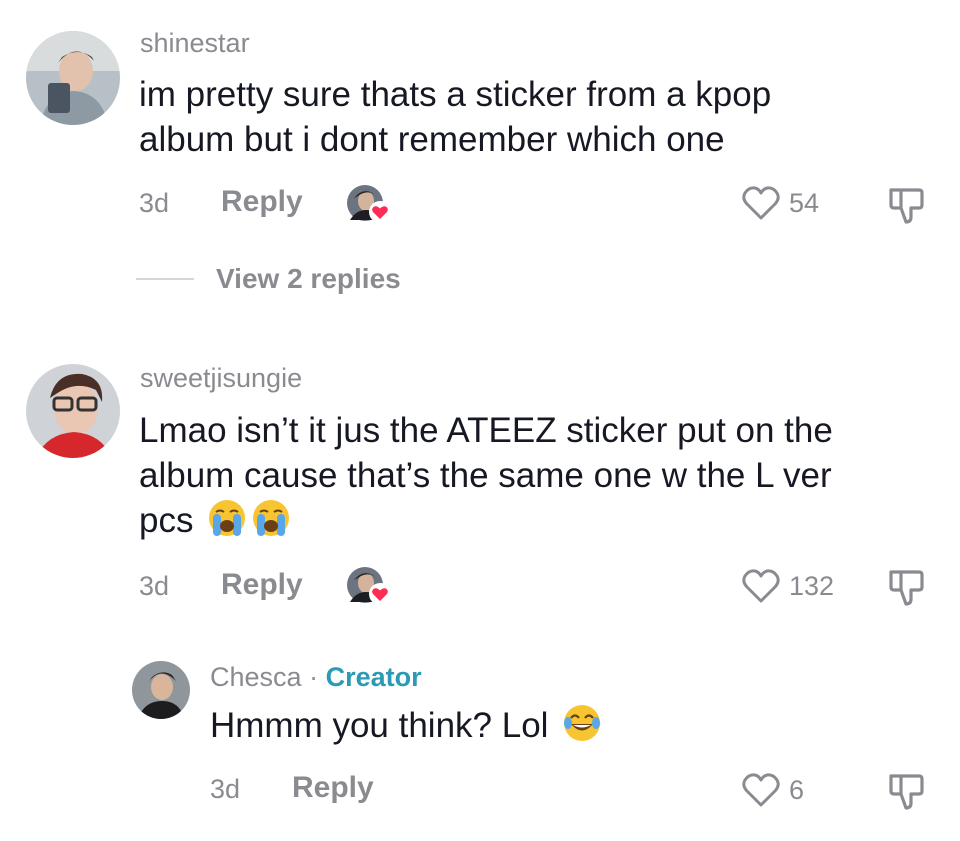  What do you see at coordinates (225, 789) in the screenshot?
I see `reply-timestamp: 3d` at bounding box center [225, 789].